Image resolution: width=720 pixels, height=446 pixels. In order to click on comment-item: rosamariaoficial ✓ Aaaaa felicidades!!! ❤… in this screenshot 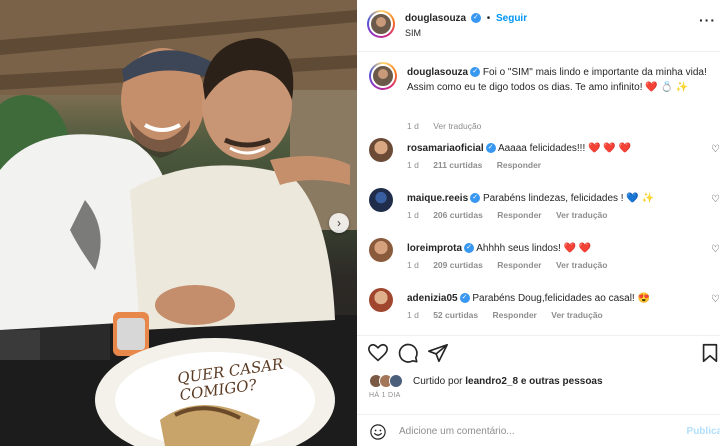, I will do `click(544, 160)`.